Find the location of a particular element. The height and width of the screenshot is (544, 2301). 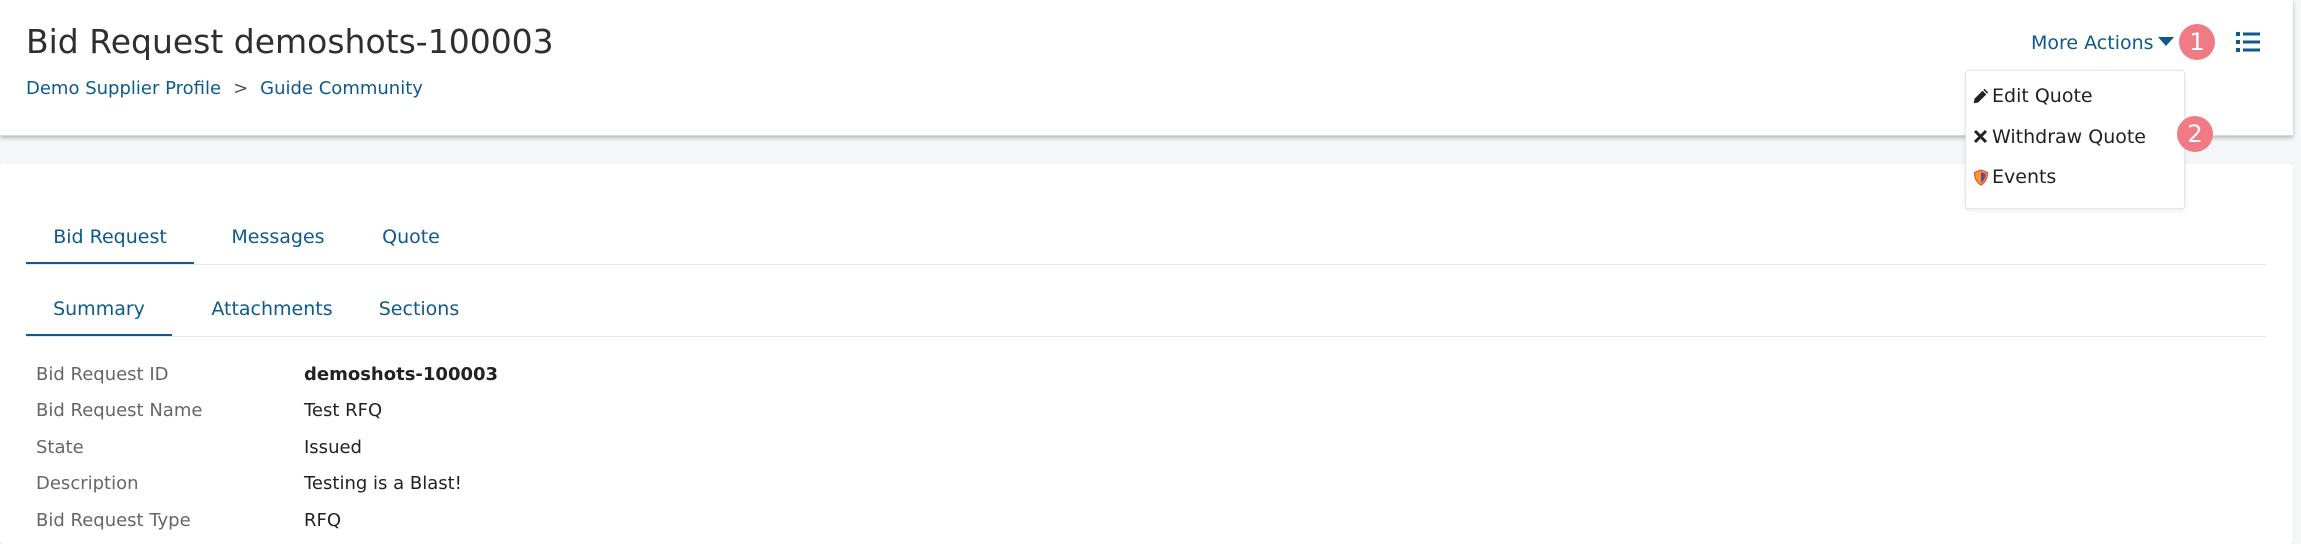

events-label: Events is located at coordinates (2024, 177).